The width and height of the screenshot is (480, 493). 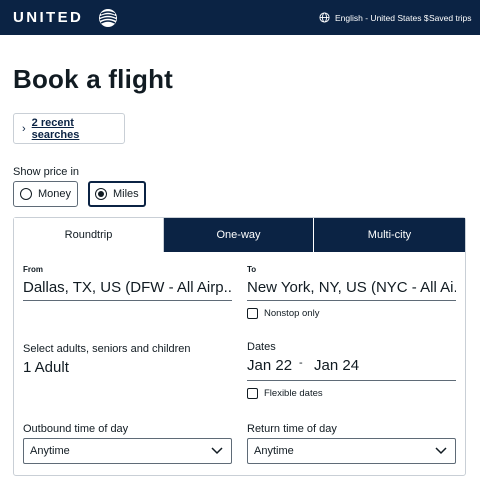 What do you see at coordinates (89, 235) in the screenshot?
I see `tab-roundtrip: Roundtrip` at bounding box center [89, 235].